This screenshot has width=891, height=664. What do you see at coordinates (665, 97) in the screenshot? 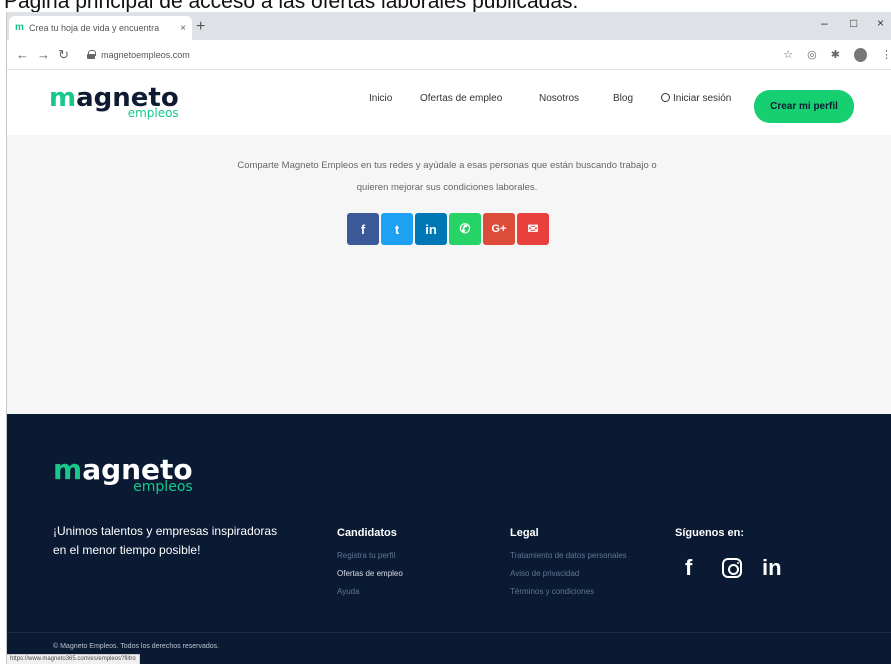
I see `login-icon` at bounding box center [665, 97].